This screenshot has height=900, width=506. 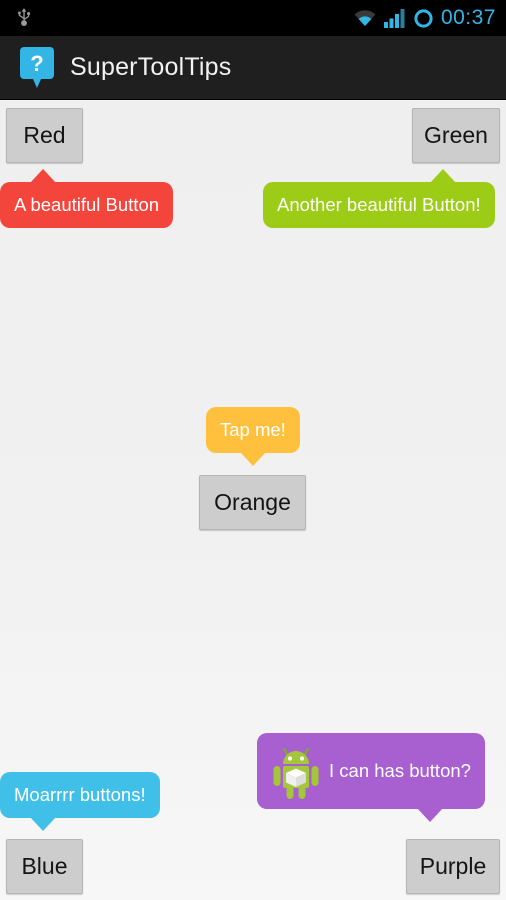 What do you see at coordinates (442, 176) in the screenshot?
I see `green-tooltip-arrow` at bounding box center [442, 176].